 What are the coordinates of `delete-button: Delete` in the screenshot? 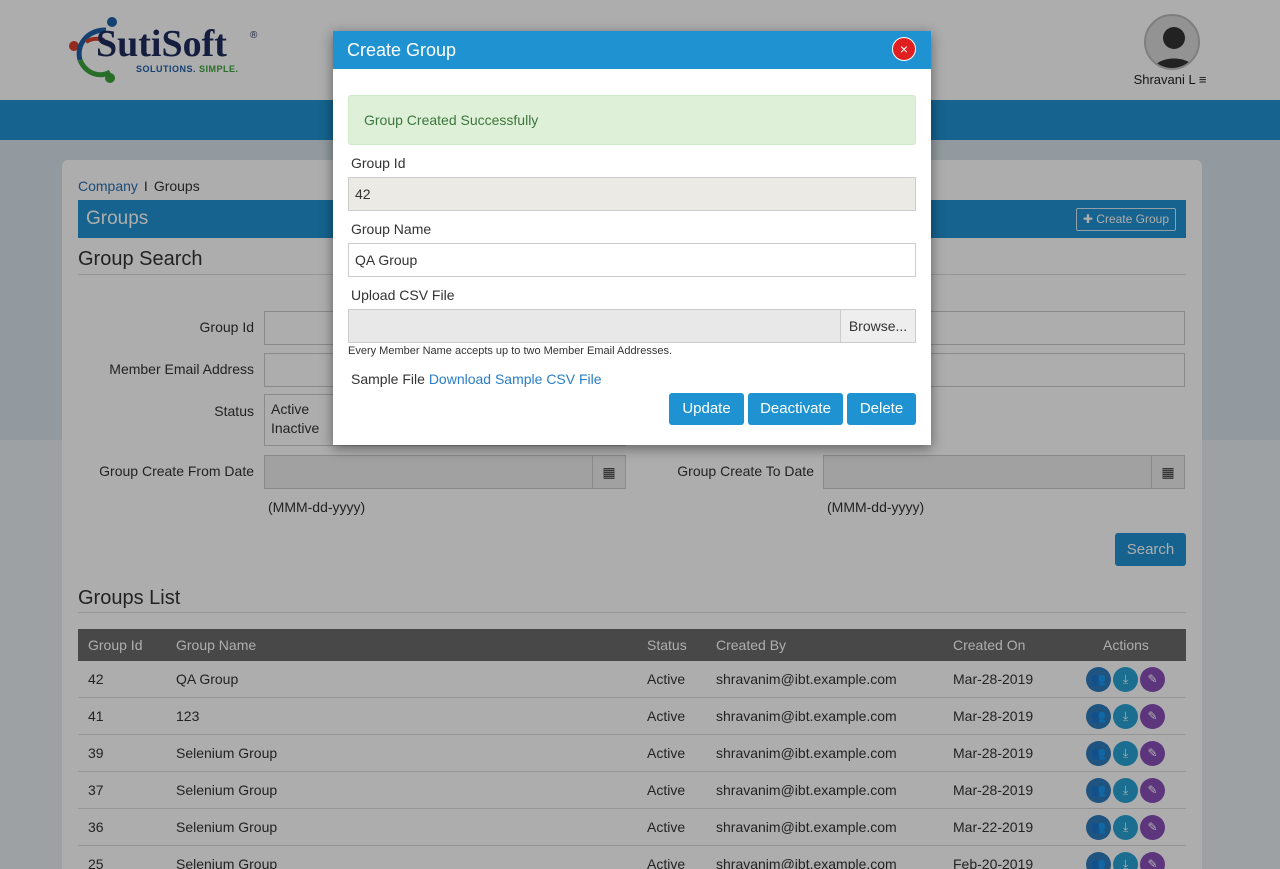 It's located at (881, 409).